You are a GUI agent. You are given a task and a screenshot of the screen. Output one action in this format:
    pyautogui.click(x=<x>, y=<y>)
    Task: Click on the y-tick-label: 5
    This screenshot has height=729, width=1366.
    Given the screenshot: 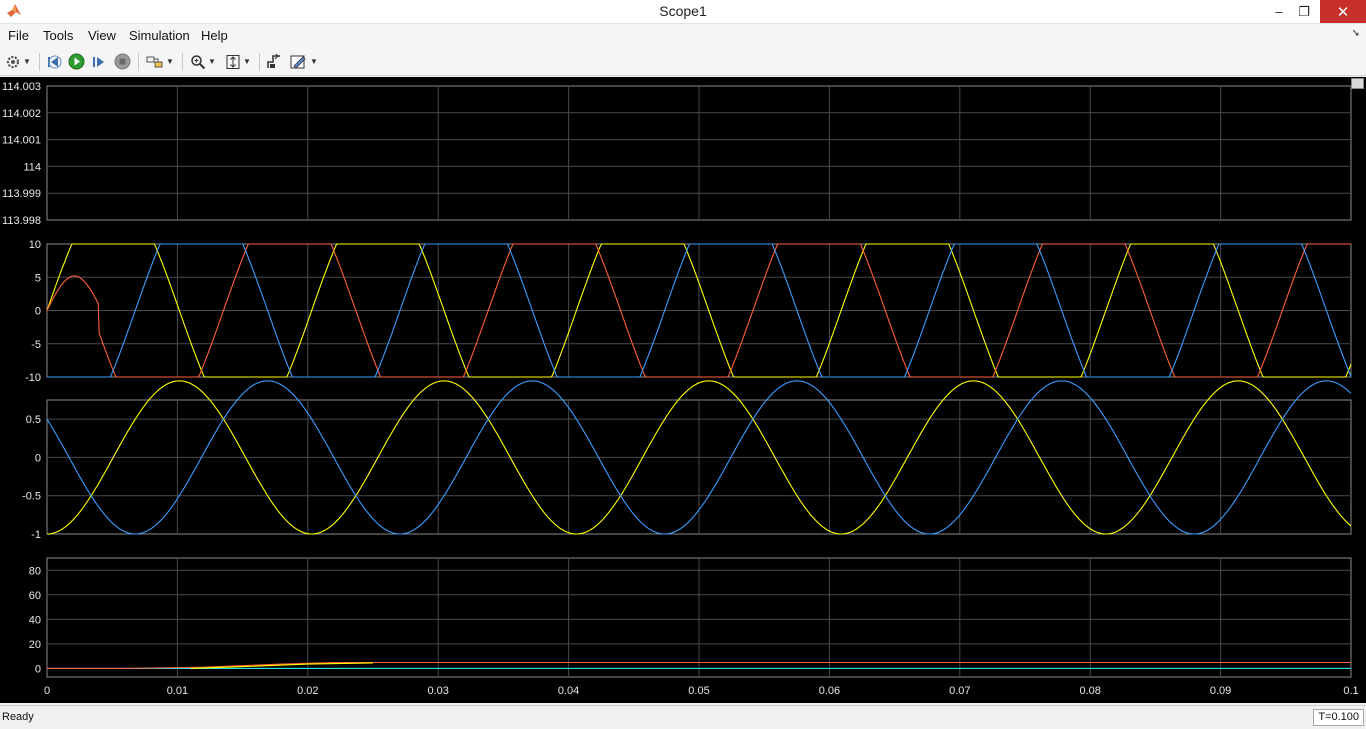 What is the action you would take?
    pyautogui.click(x=38, y=278)
    